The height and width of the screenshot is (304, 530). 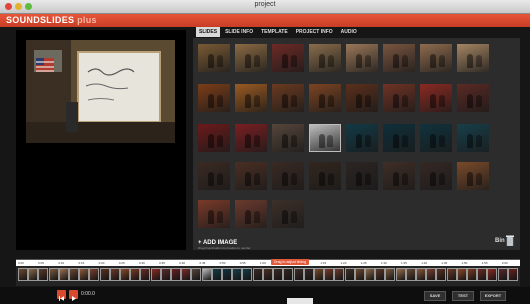 I want to click on tab-project-info: PROJECT INFO, so click(x=314, y=32).